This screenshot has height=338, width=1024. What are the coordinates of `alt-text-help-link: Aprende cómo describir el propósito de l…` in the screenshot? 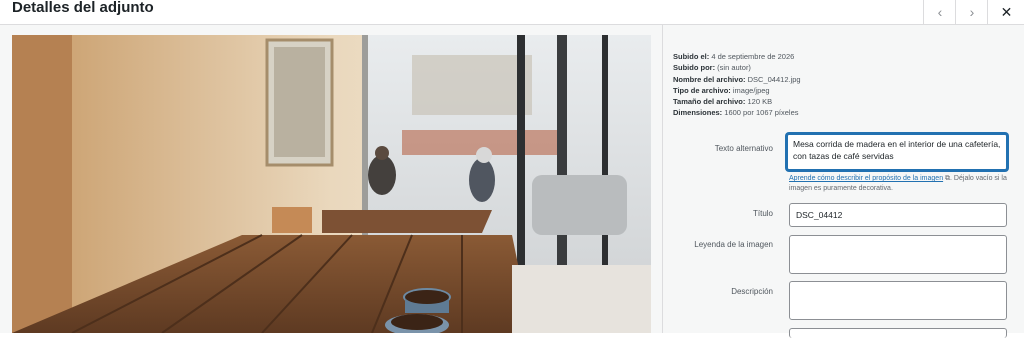 It's located at (866, 178).